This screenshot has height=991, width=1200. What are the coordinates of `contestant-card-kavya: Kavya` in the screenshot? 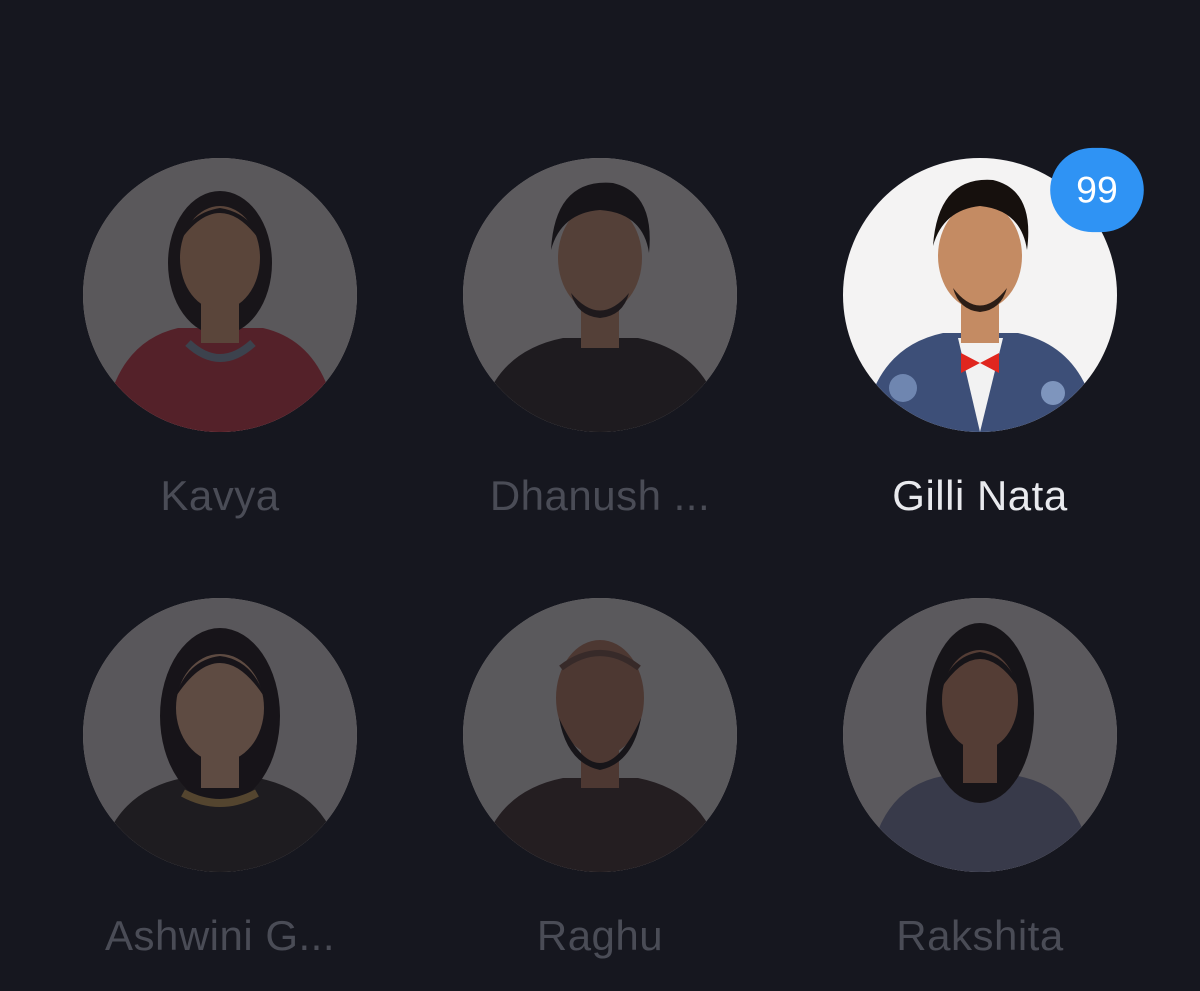 It's located at (220, 338).